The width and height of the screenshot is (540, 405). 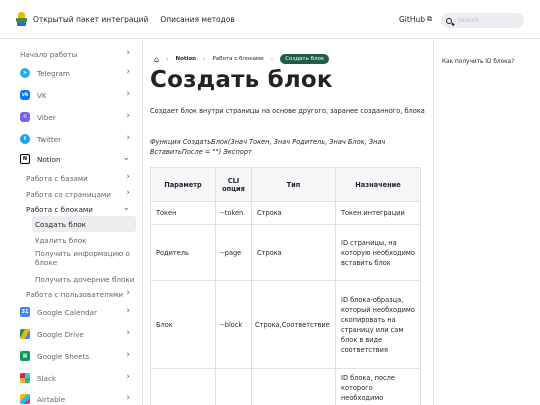 I want to click on viber-icon: ✆, so click(x=25, y=117).